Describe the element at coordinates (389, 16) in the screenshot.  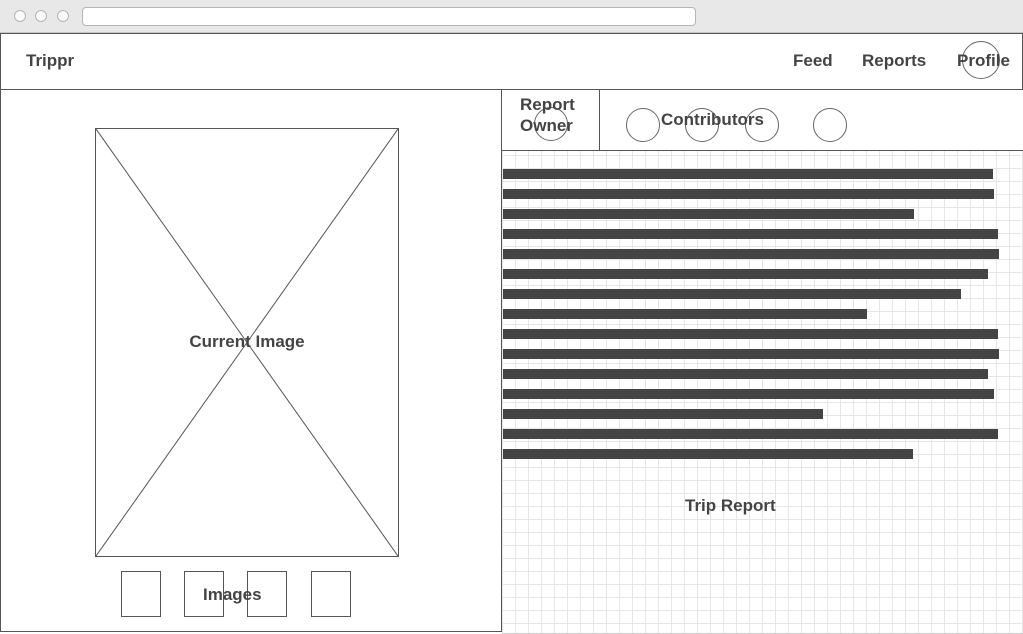
I see `address-bar` at that location.